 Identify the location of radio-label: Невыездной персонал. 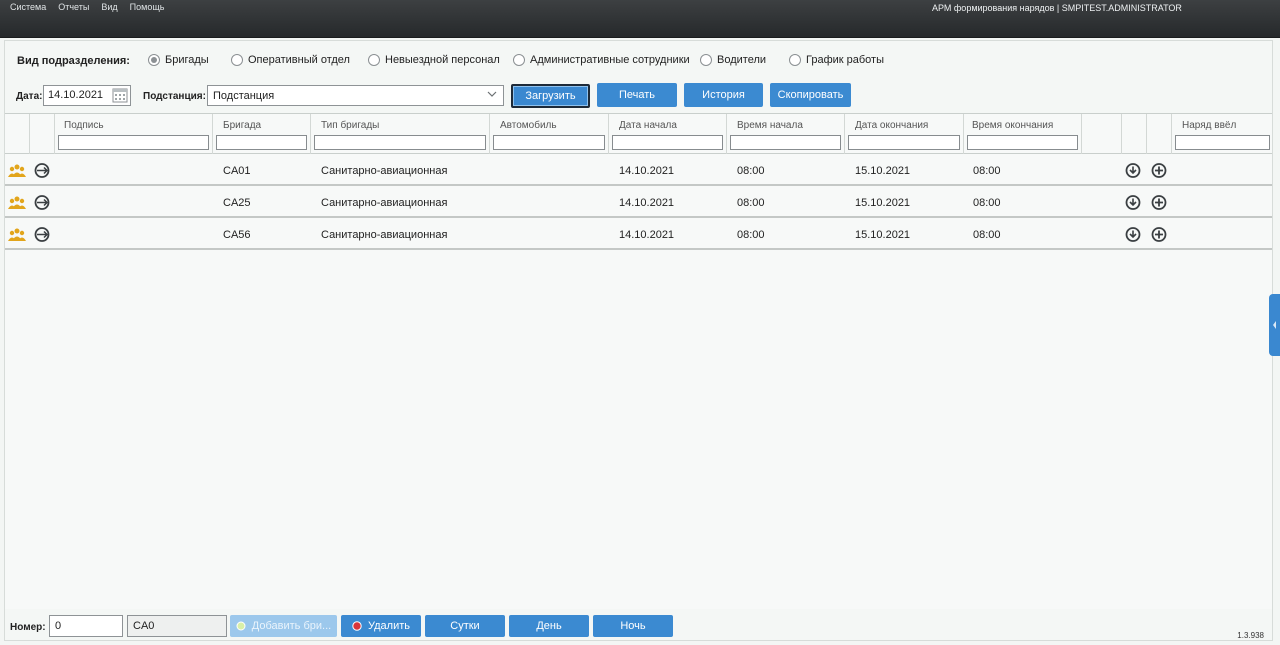
(442, 60).